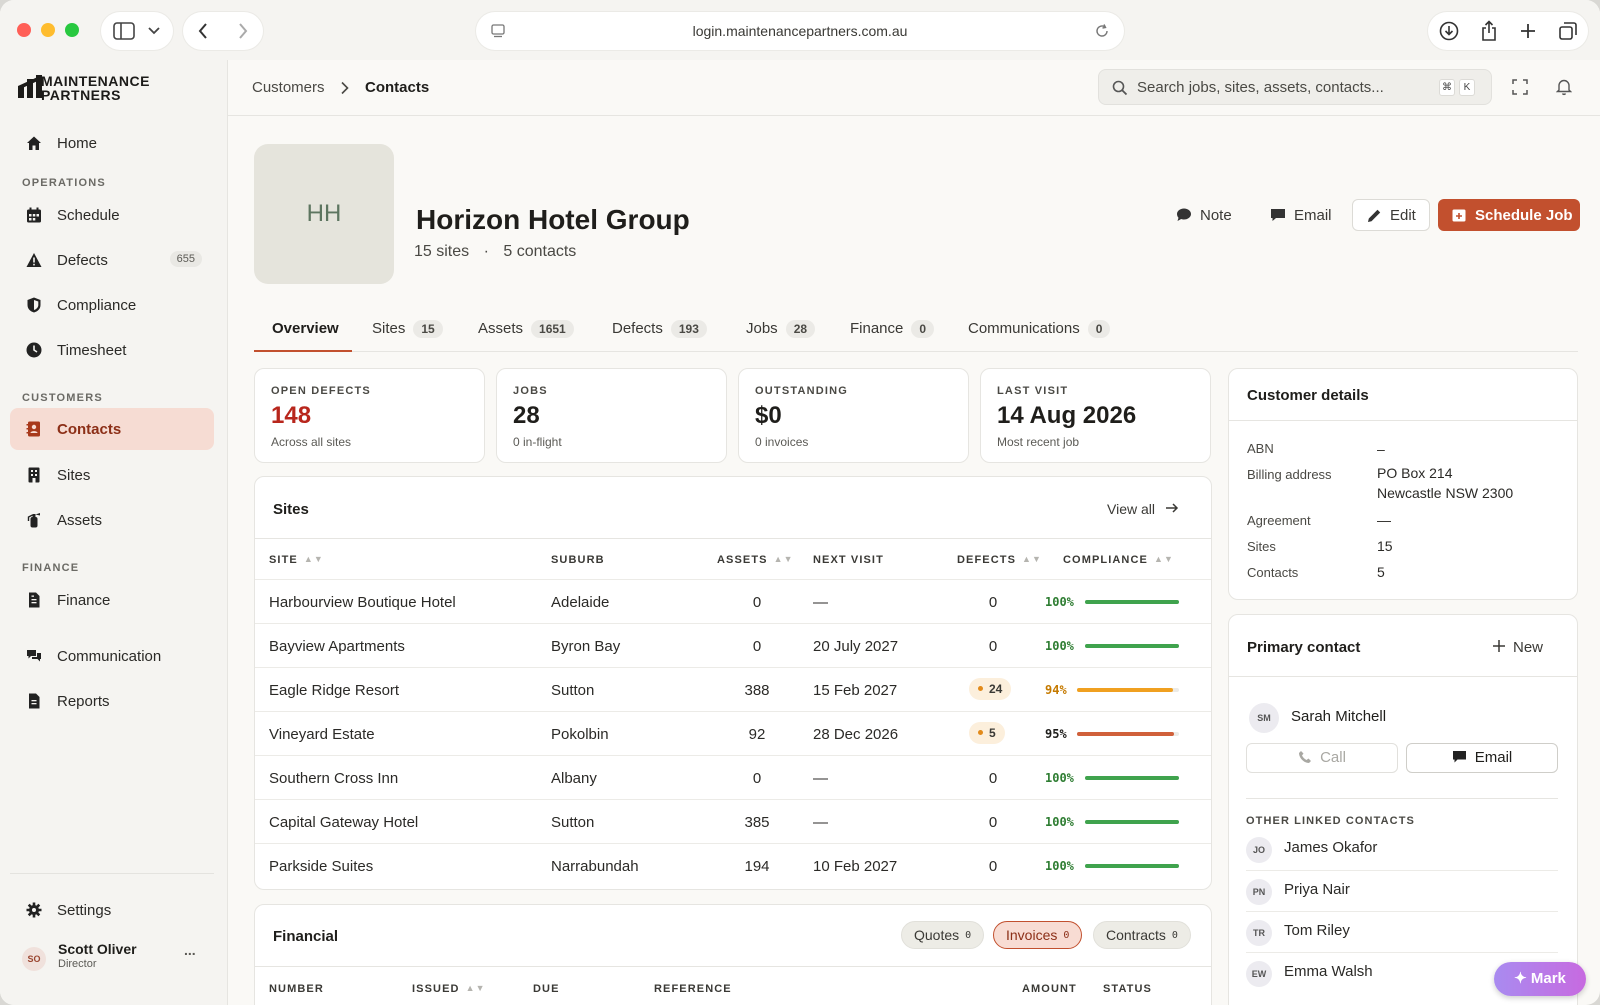  What do you see at coordinates (112, 701) in the screenshot?
I see `sidebar-item-reports: Reports` at bounding box center [112, 701].